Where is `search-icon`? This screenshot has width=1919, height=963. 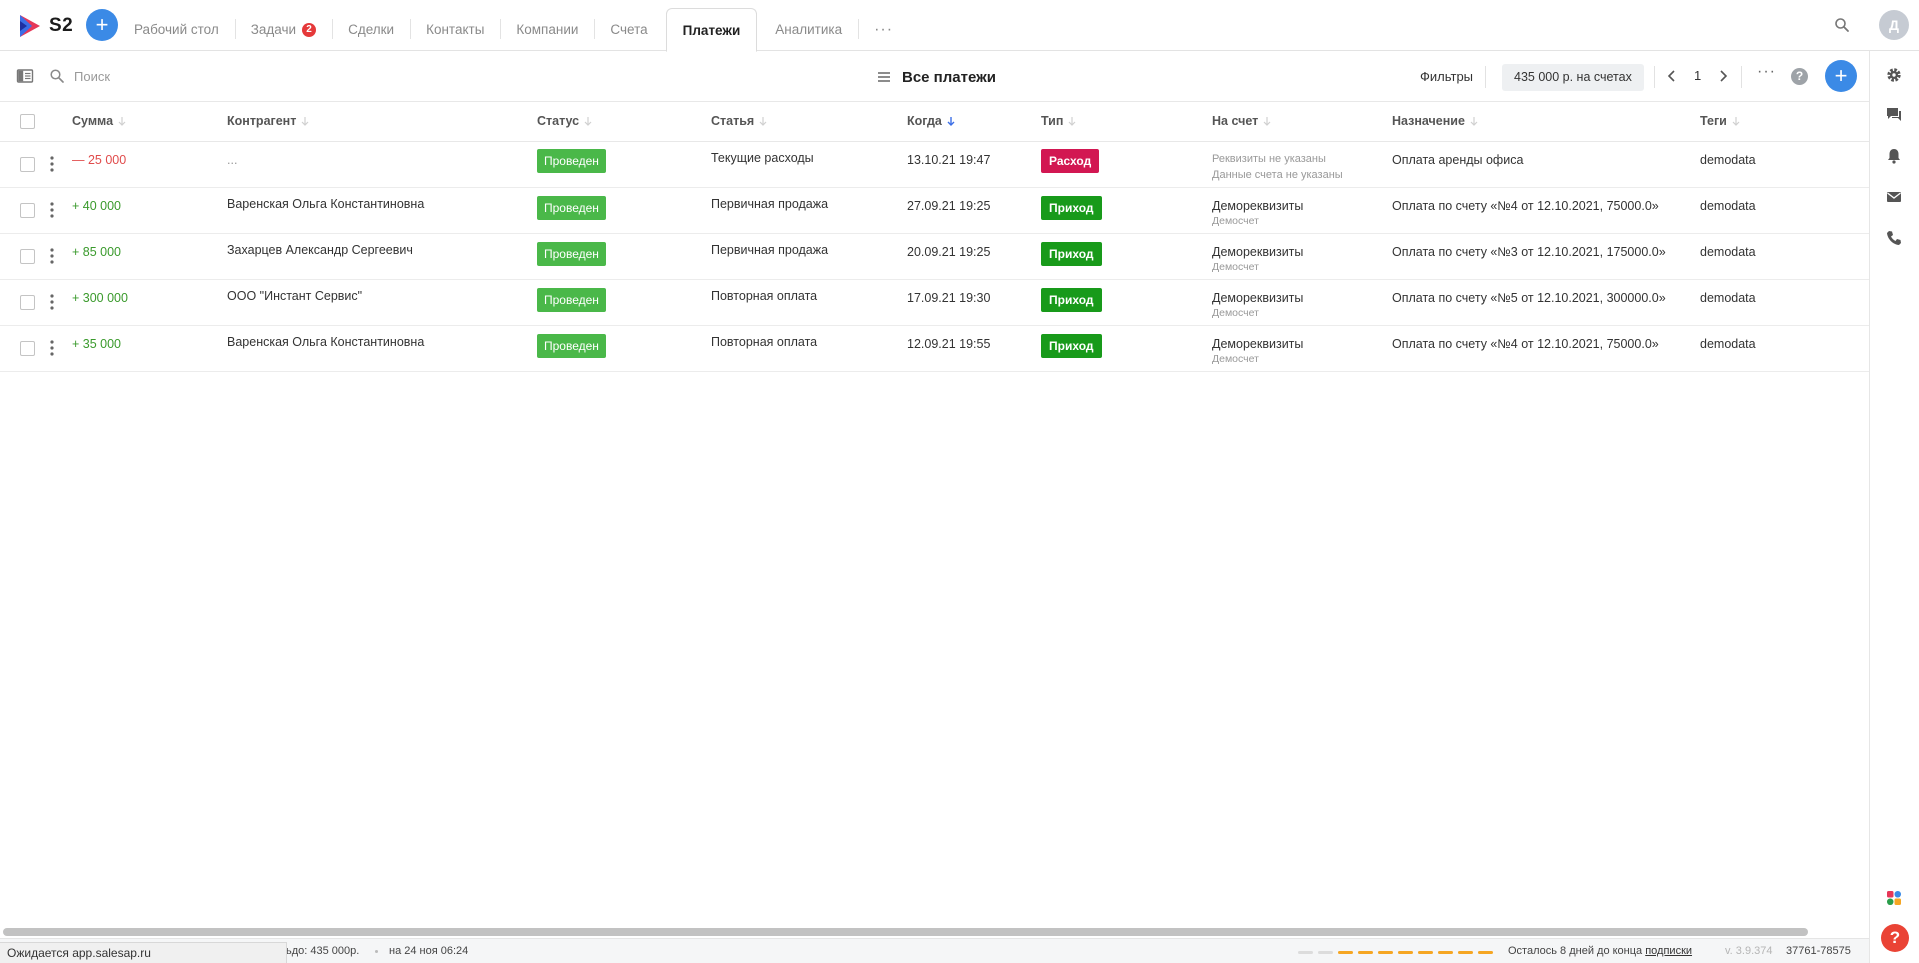
search-icon is located at coordinates (1842, 25).